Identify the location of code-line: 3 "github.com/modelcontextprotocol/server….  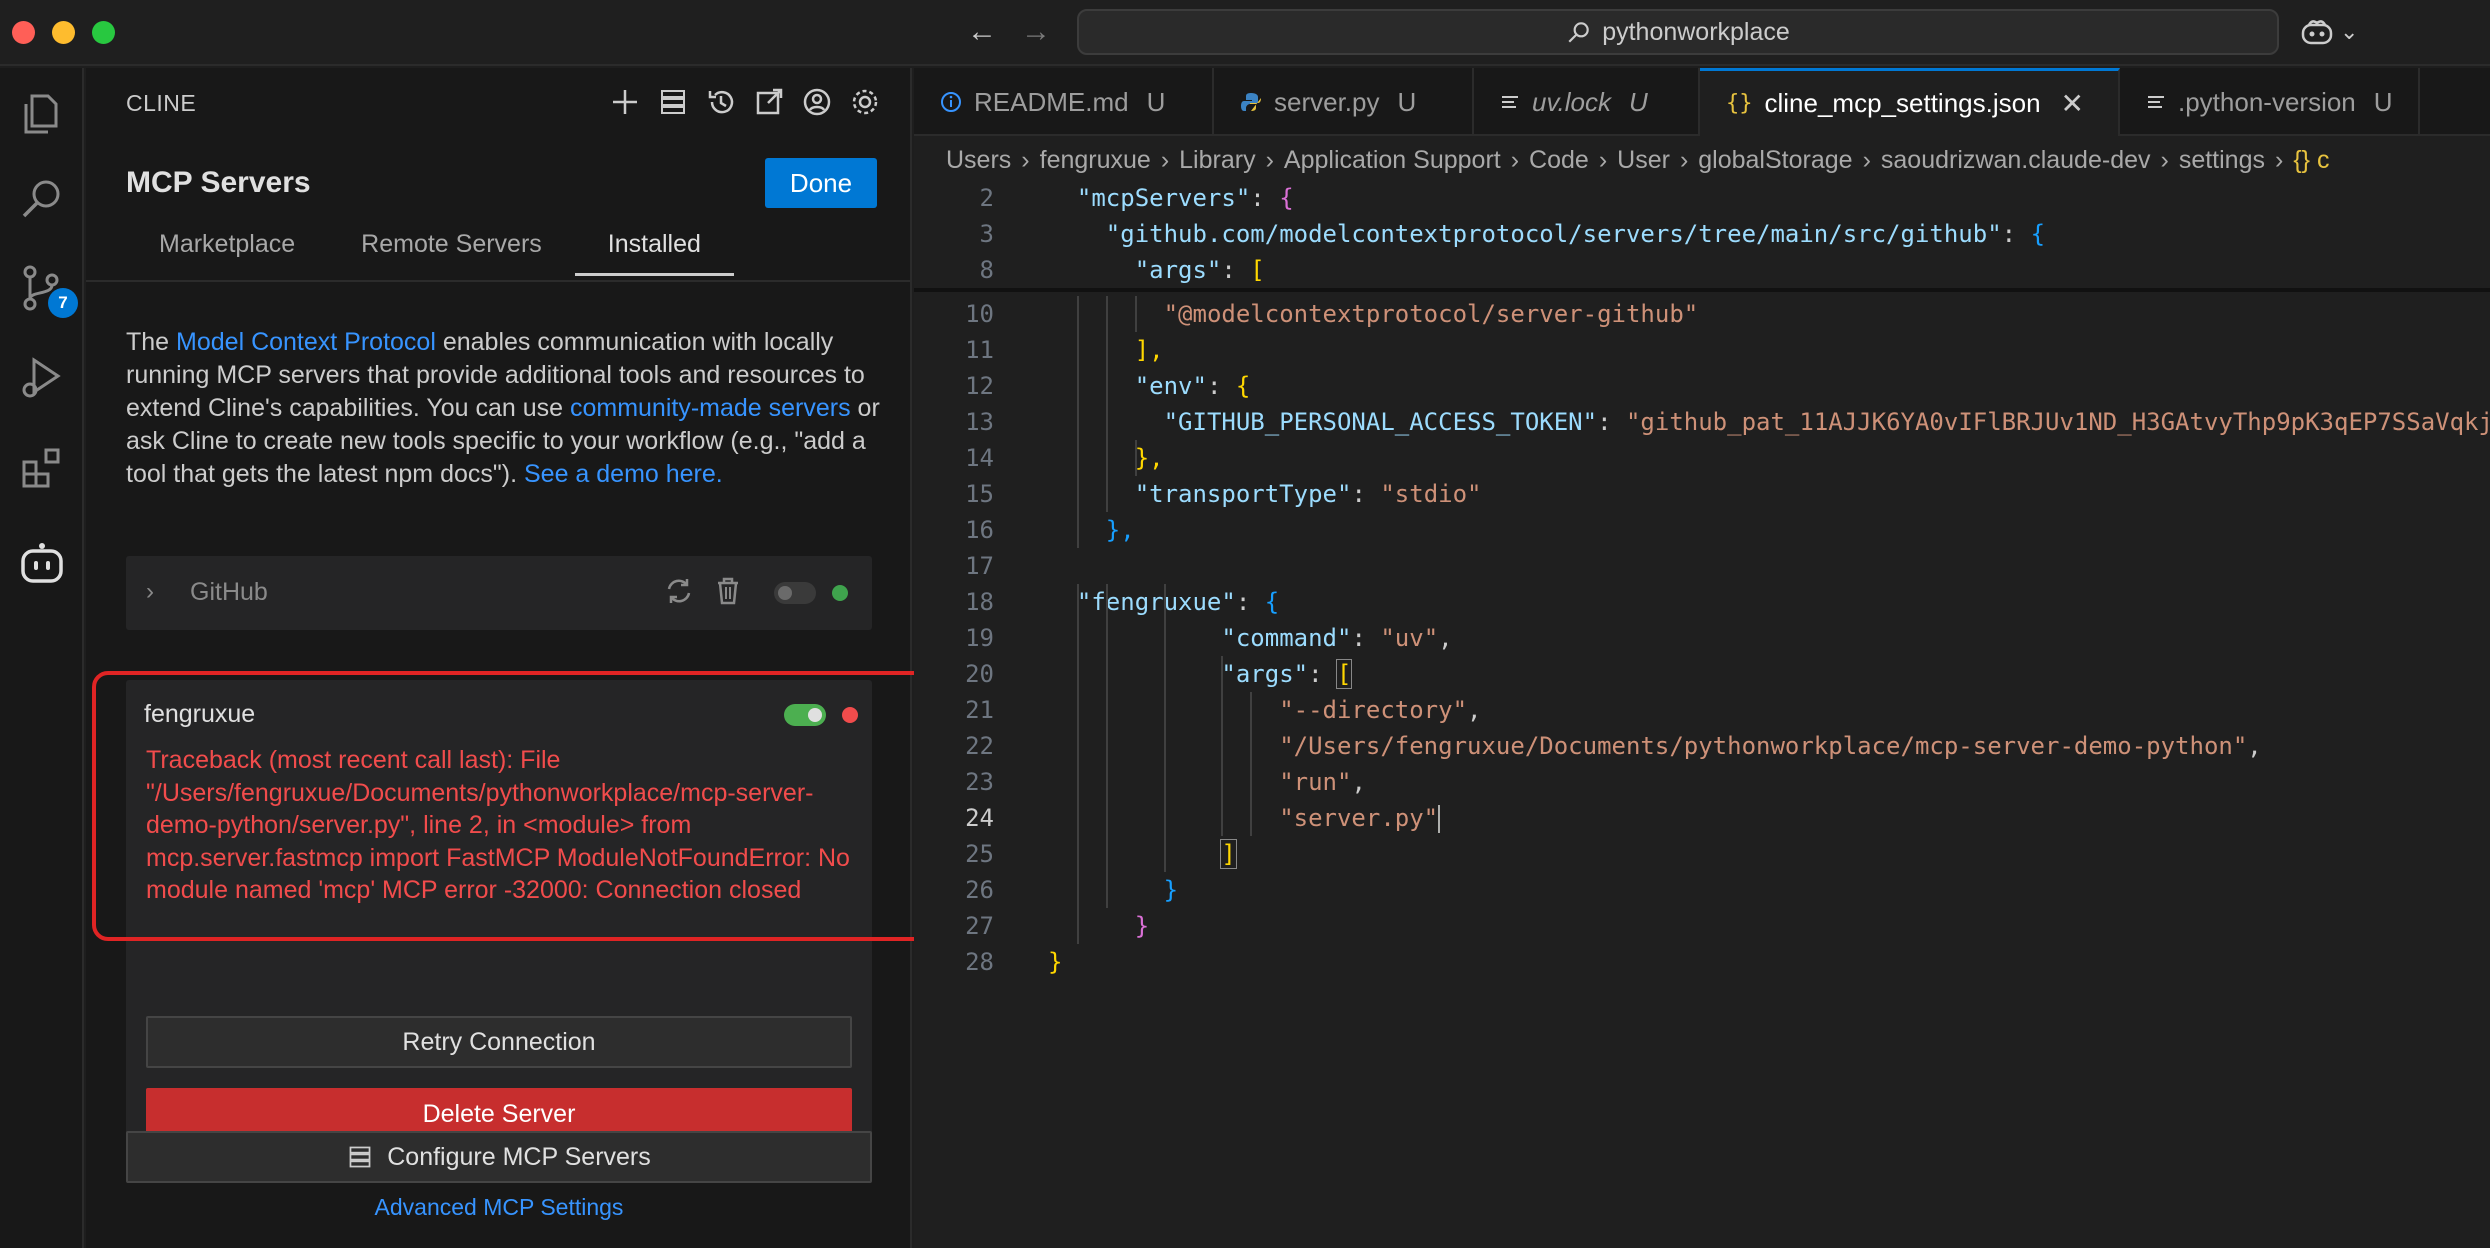
(1702, 234).